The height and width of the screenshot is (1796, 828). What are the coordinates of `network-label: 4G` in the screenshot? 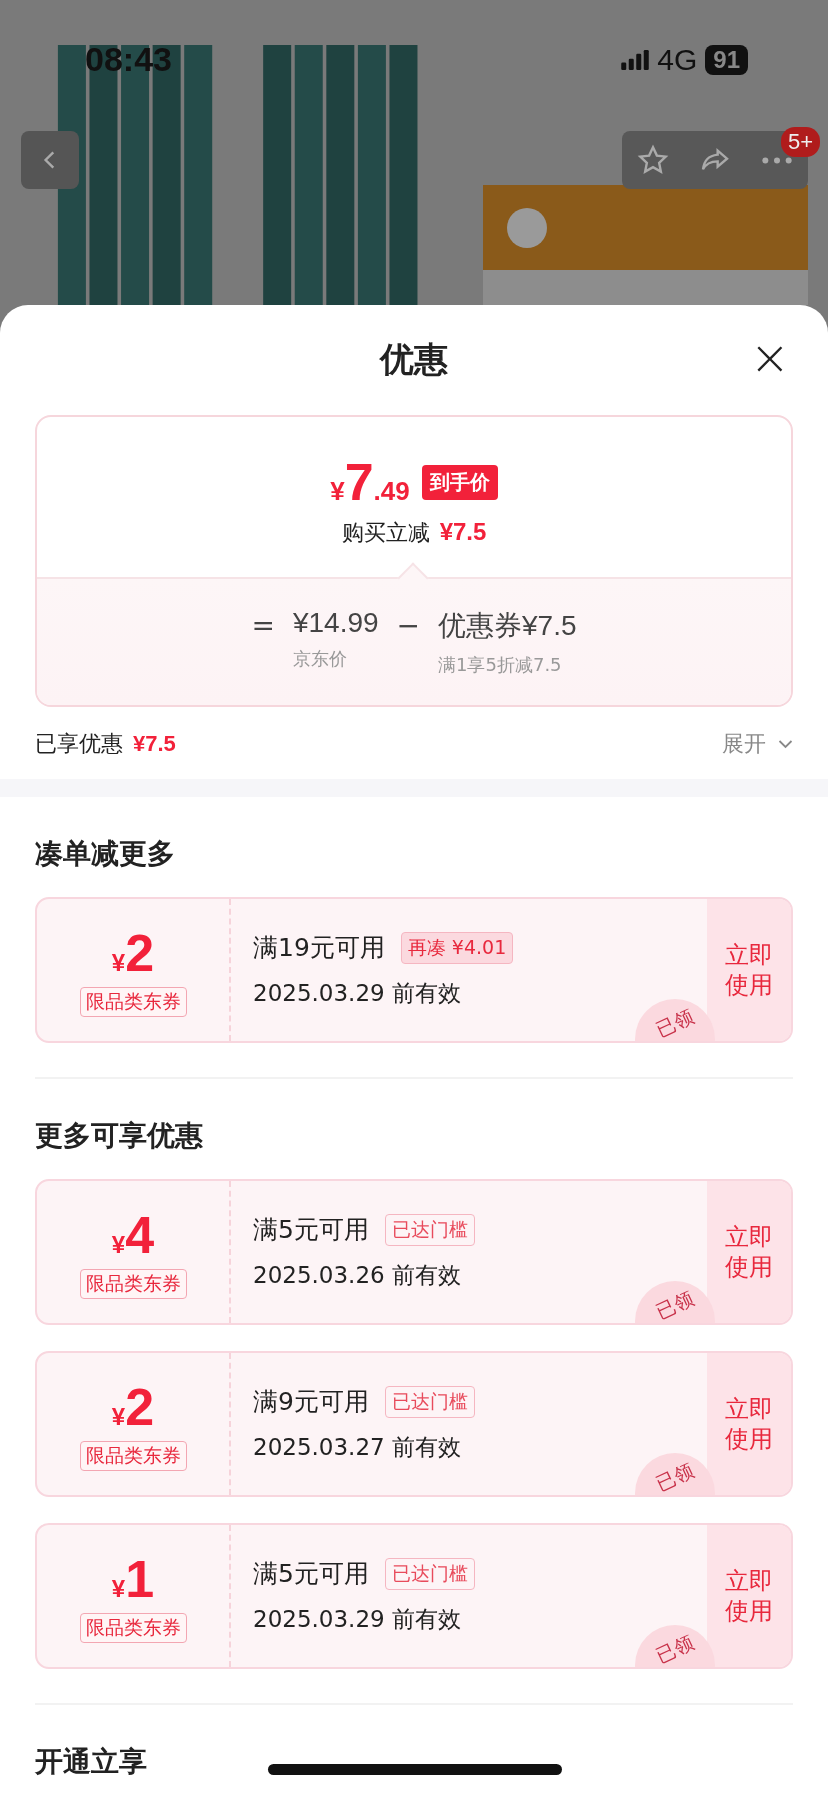 It's located at (677, 59).